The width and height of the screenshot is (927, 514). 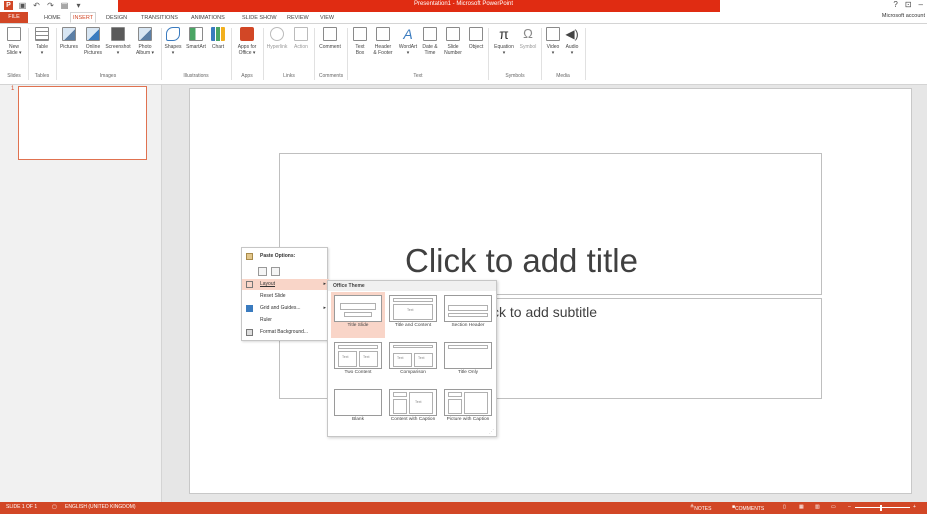 What do you see at coordinates (504, 41) in the screenshot?
I see `equation-button: π Equation ▾` at bounding box center [504, 41].